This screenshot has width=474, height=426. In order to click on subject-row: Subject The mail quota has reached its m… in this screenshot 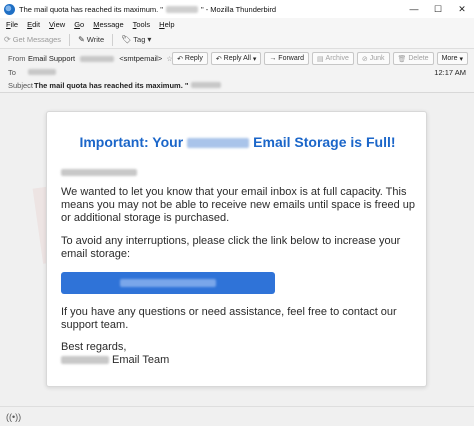, I will do `click(111, 85)`.